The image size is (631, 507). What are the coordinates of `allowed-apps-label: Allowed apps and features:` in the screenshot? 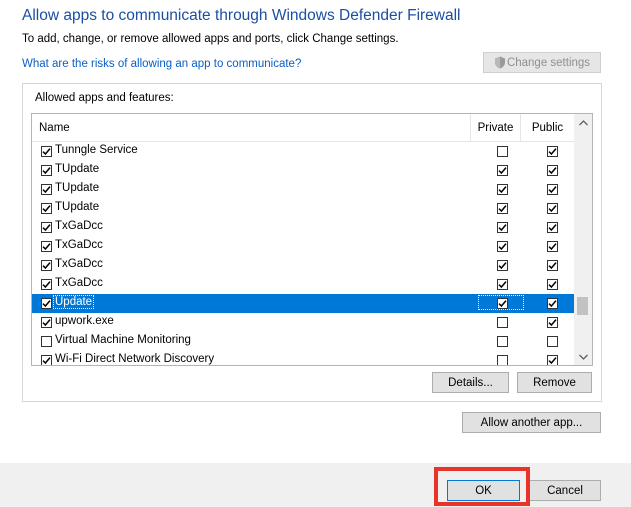 It's located at (104, 98).